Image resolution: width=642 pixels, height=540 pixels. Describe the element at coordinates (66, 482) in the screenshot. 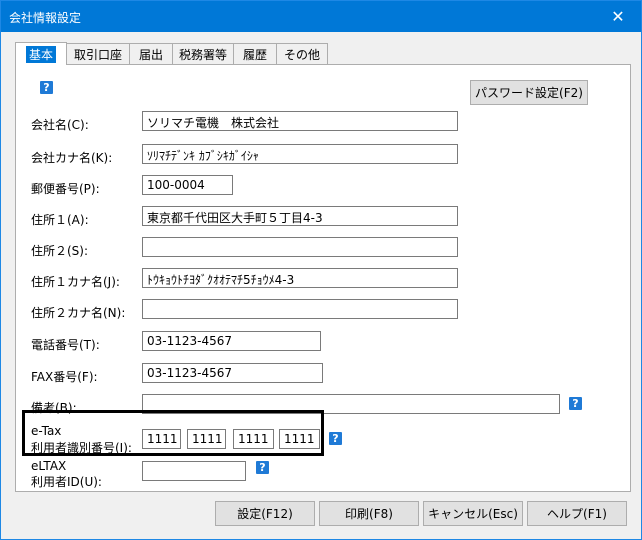

I see `eltax-user-id-label: 利用者ID(U):` at that location.